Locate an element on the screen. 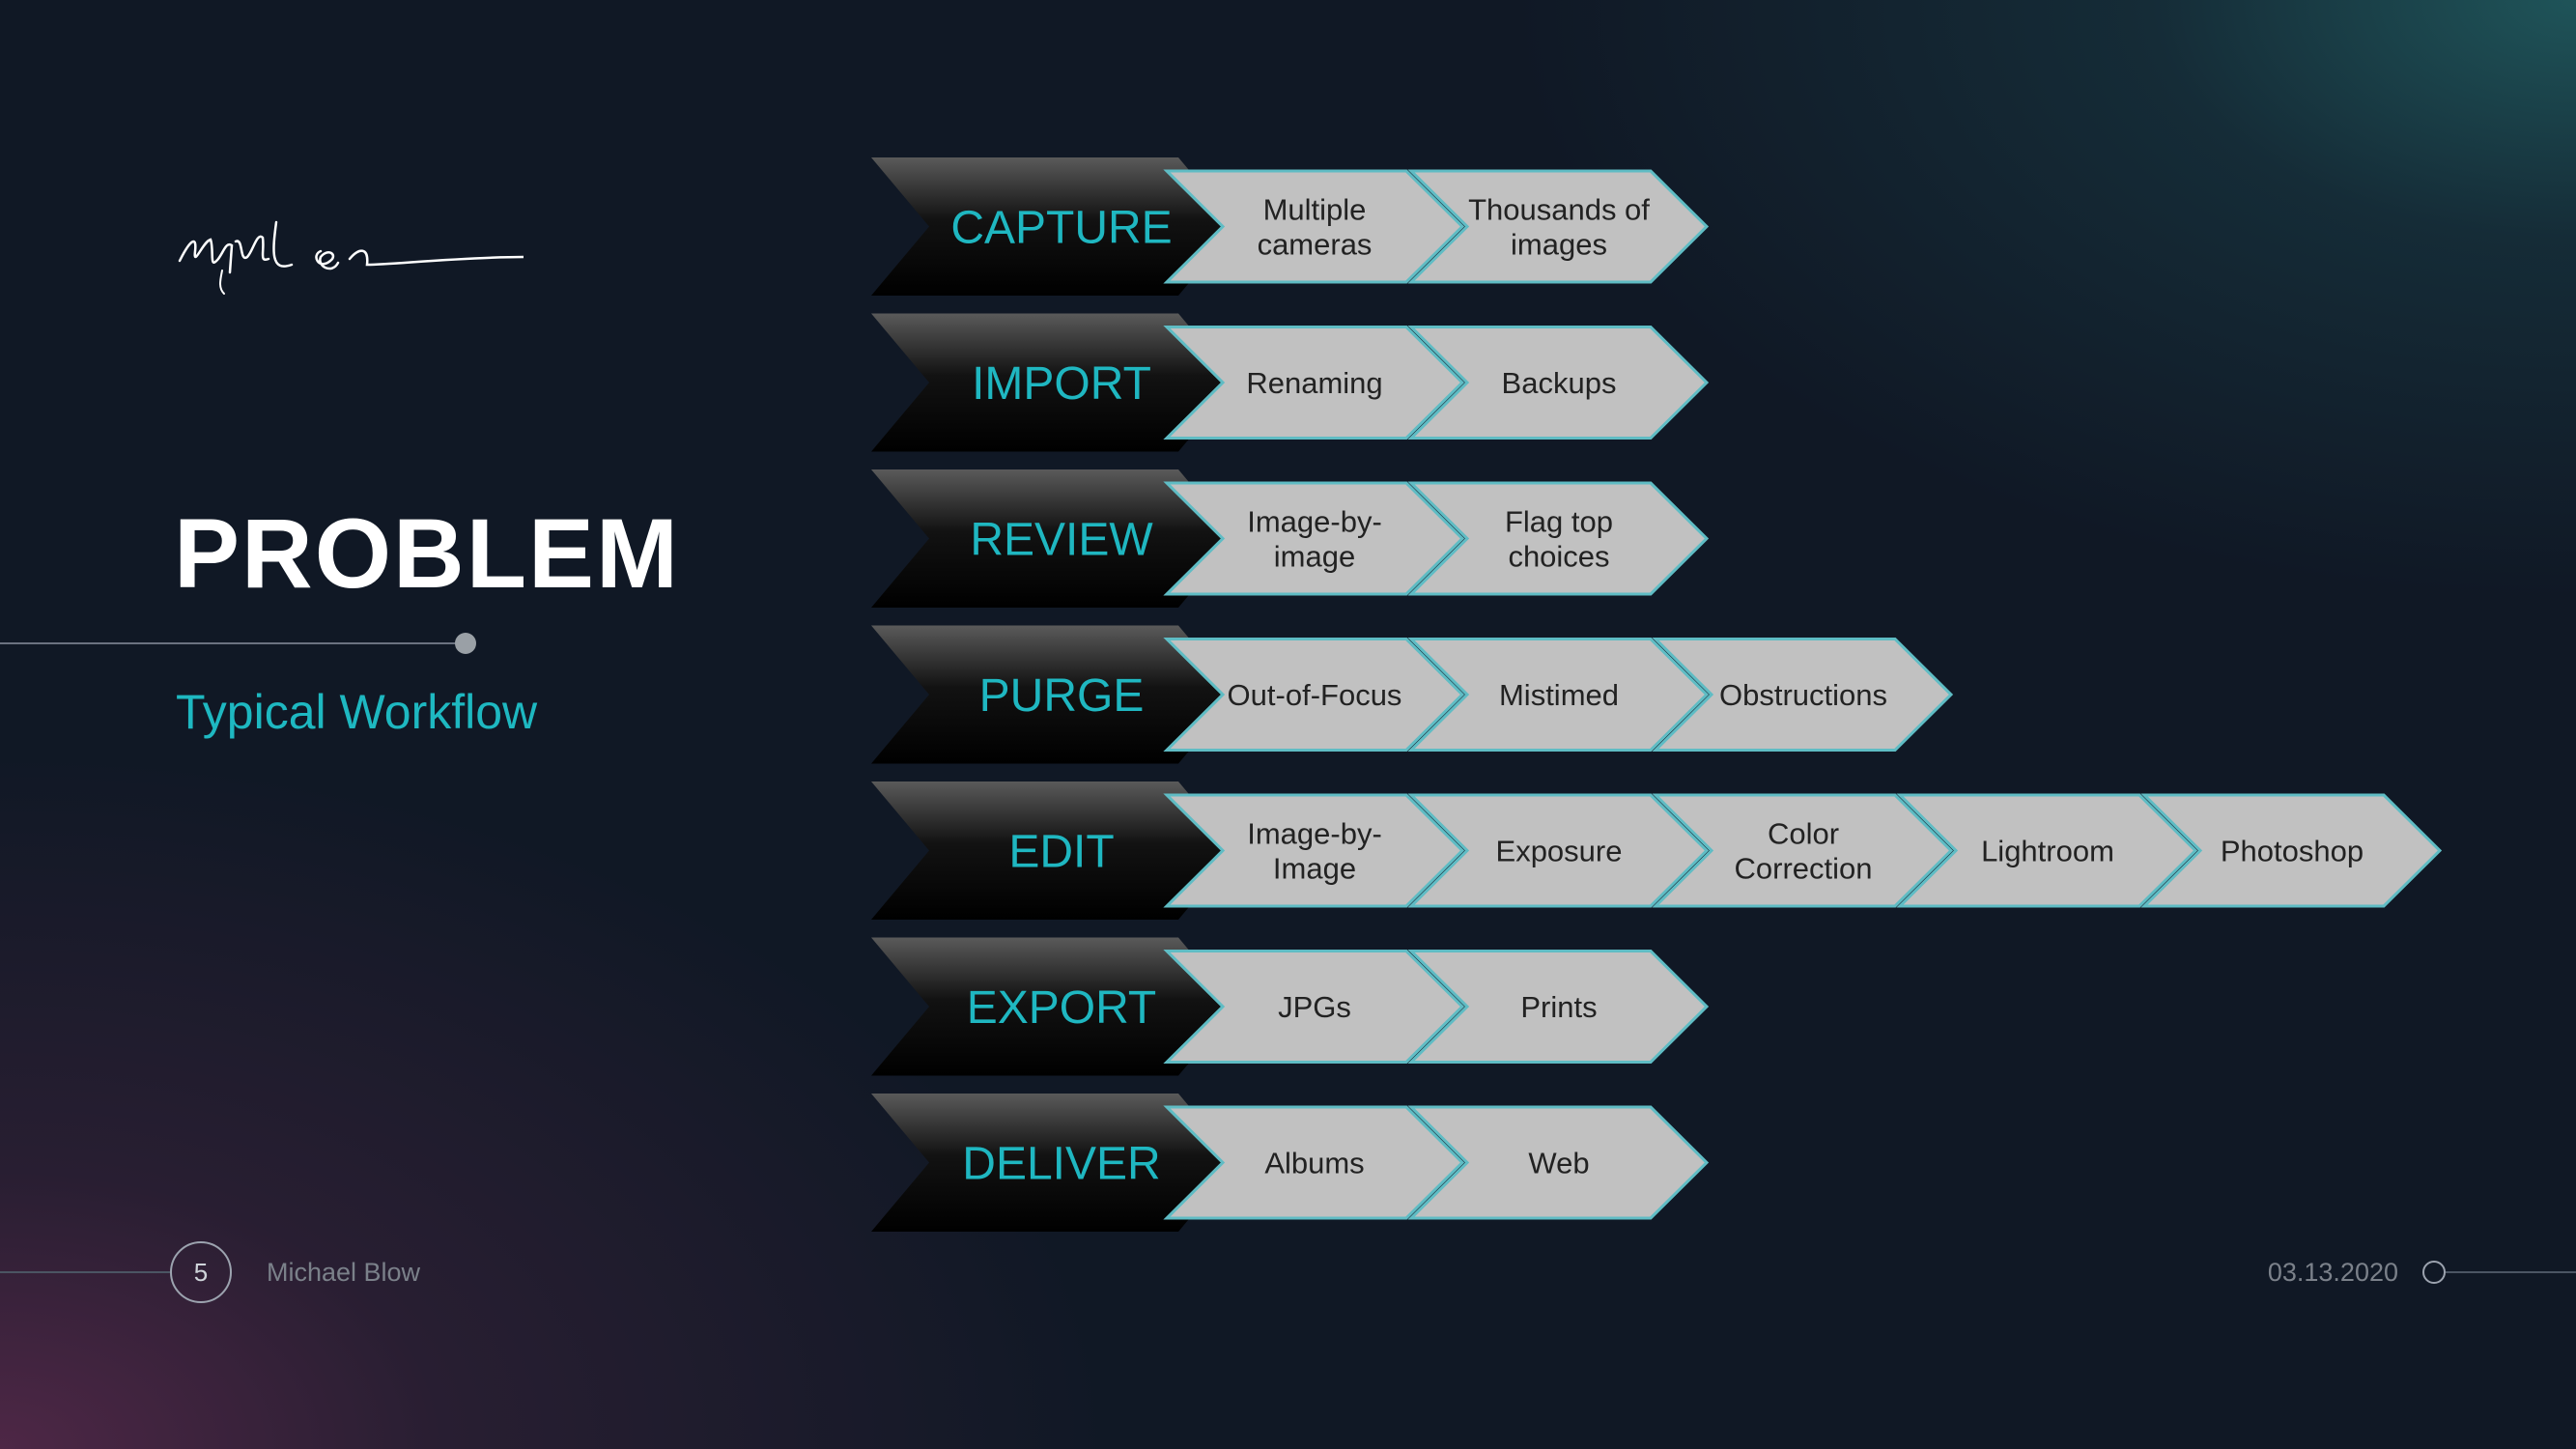 The height and width of the screenshot is (1449, 2576). stage-label: PURGE is located at coordinates (1062, 696).